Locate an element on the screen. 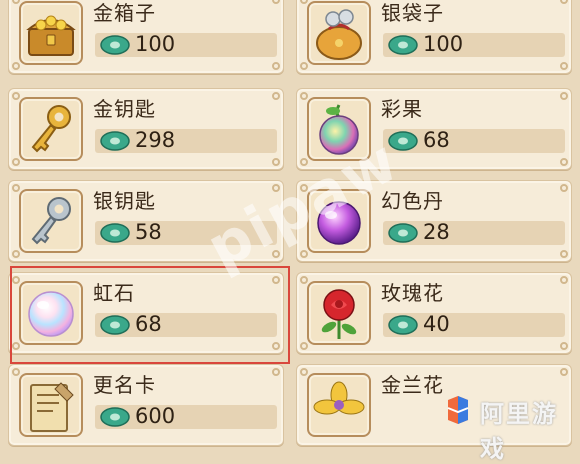 This screenshot has width=580, height=464. gold-key-icon is located at coordinates (51, 129).